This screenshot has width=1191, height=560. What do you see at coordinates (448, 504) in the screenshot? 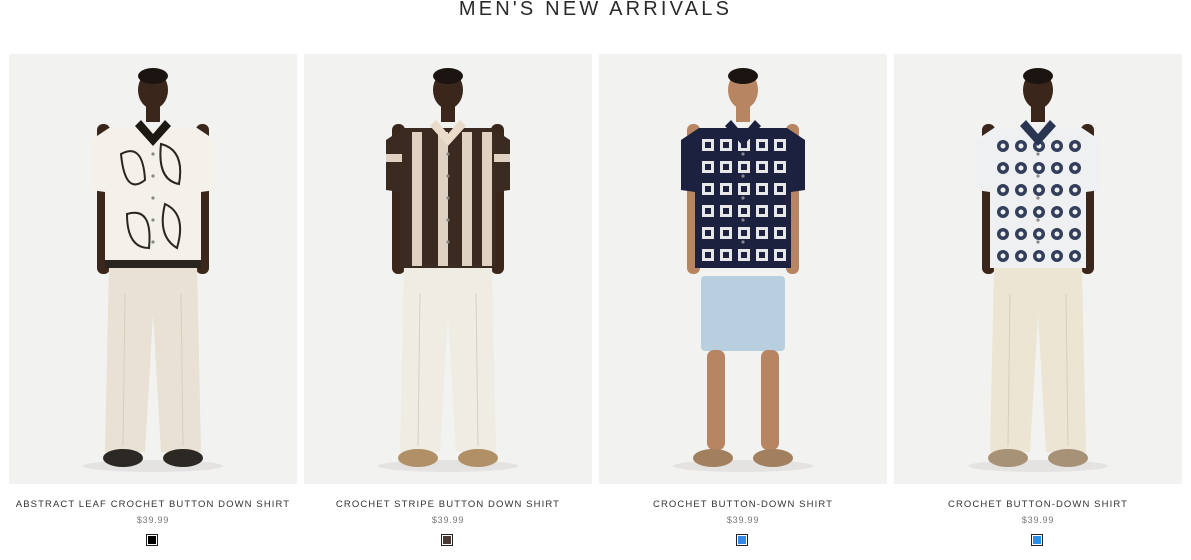
I see `product-name: CROCHET STRIPE BUTTON DOWN SHIRT` at bounding box center [448, 504].